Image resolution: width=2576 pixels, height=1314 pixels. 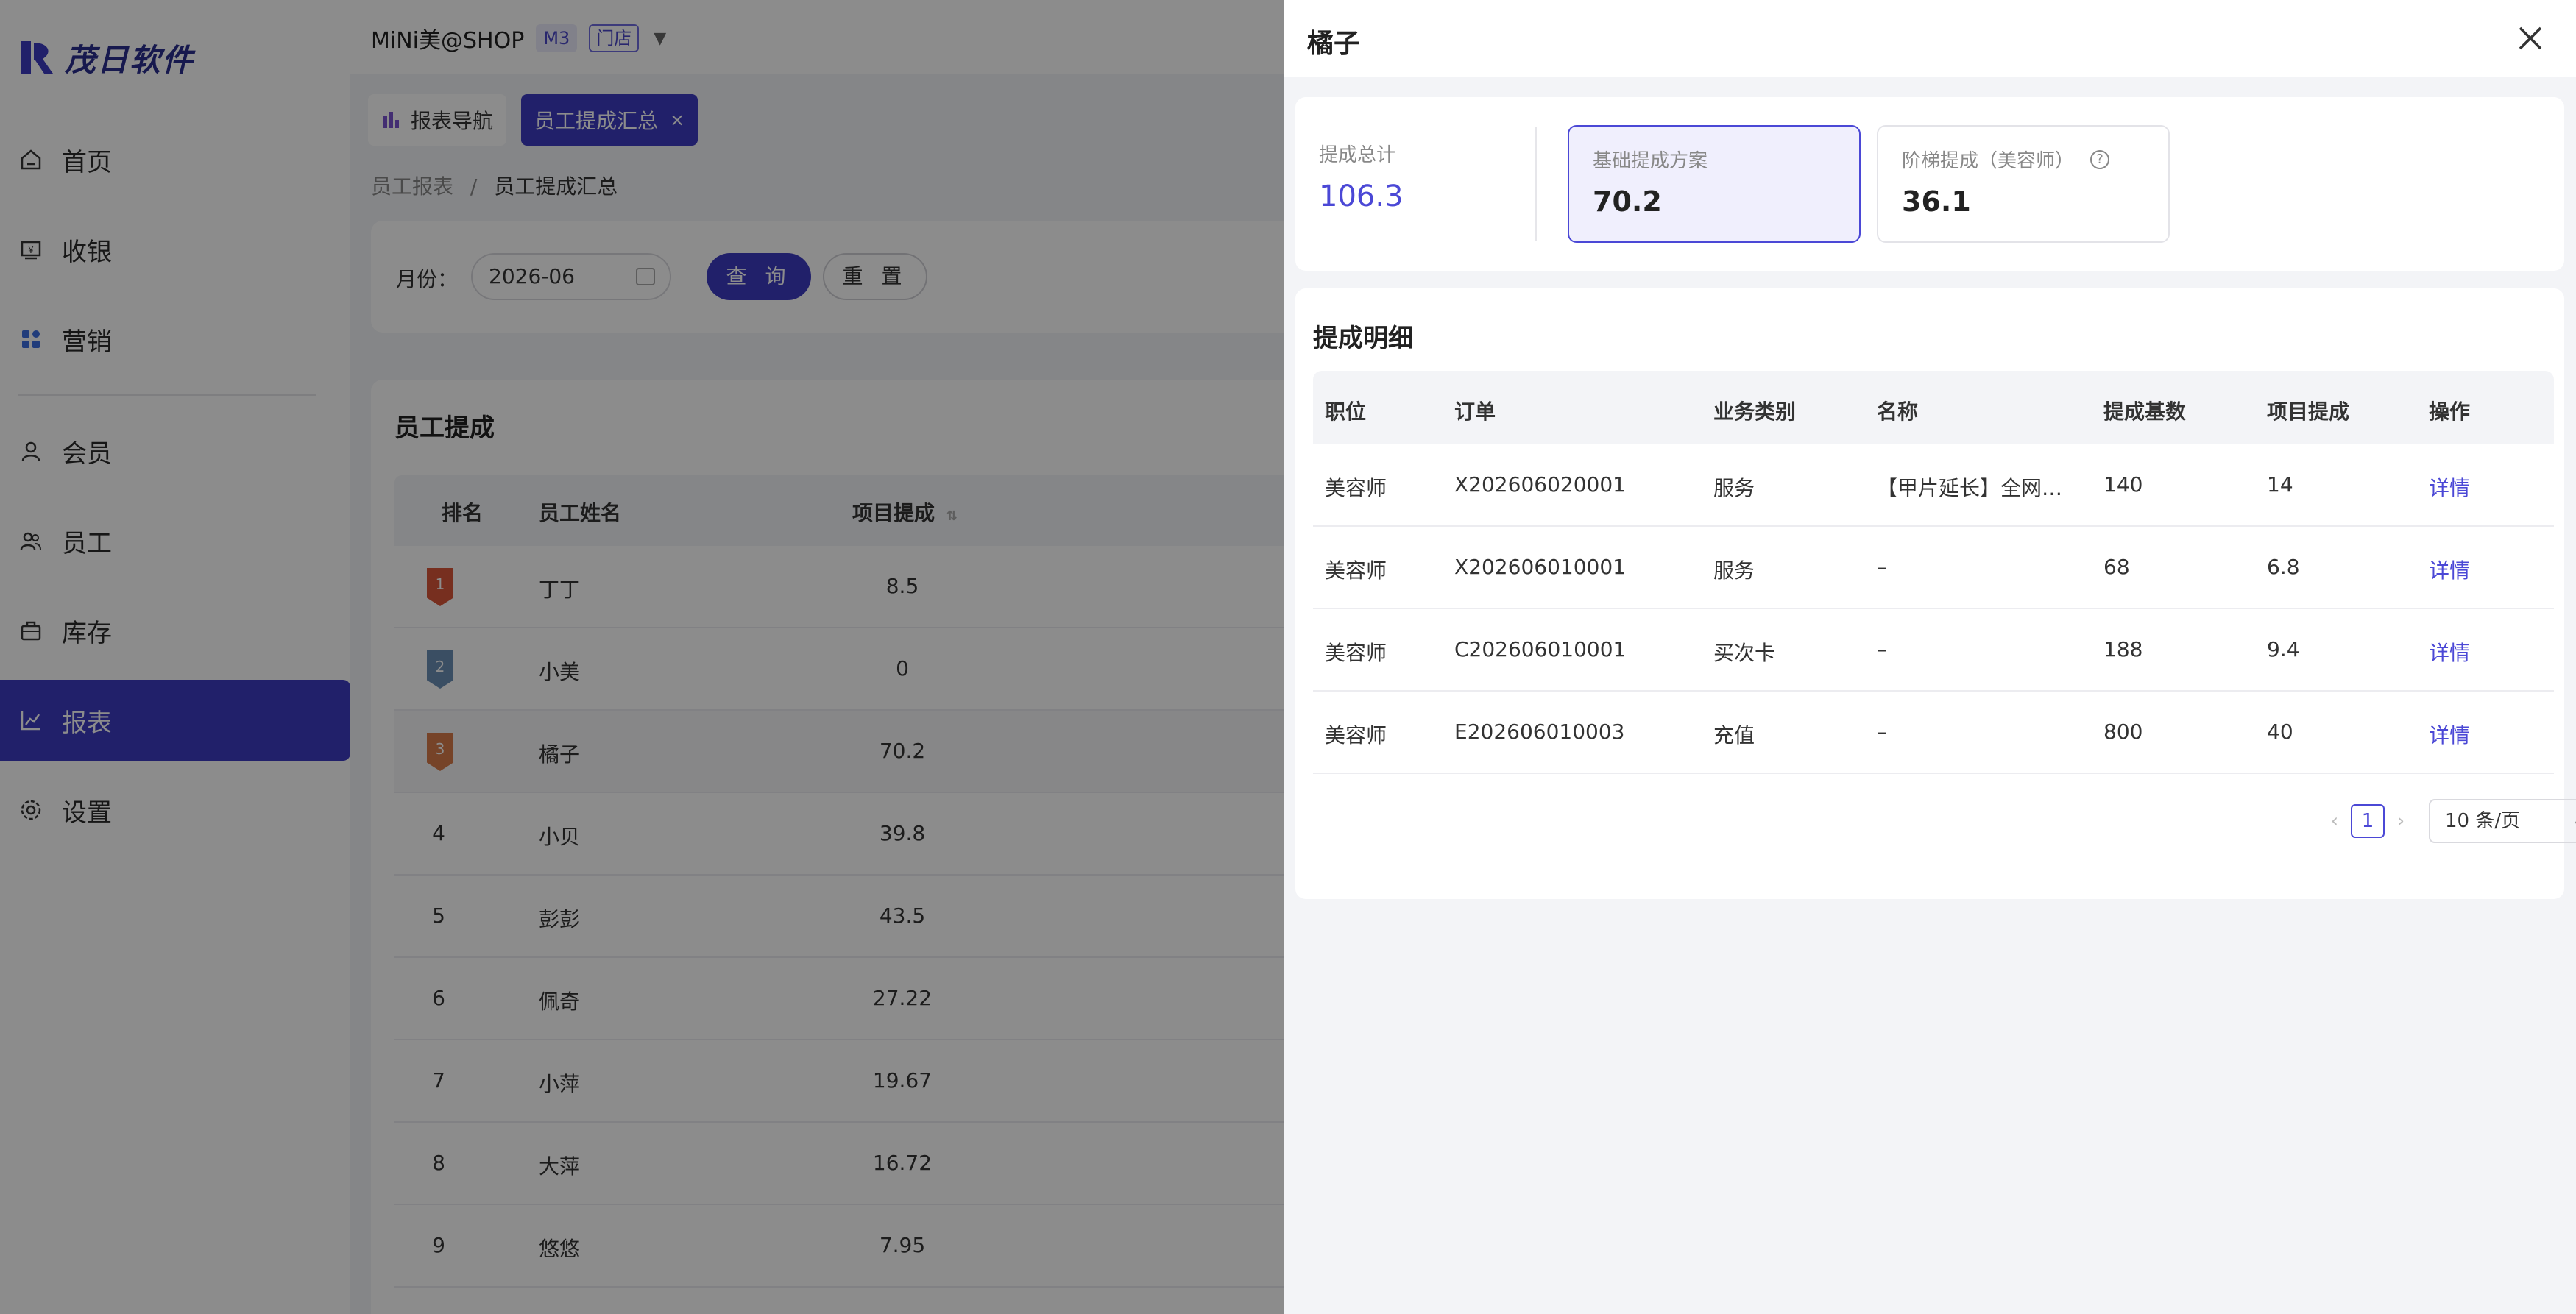 I want to click on page-size-value: 10 条/页, so click(x=2483, y=821).